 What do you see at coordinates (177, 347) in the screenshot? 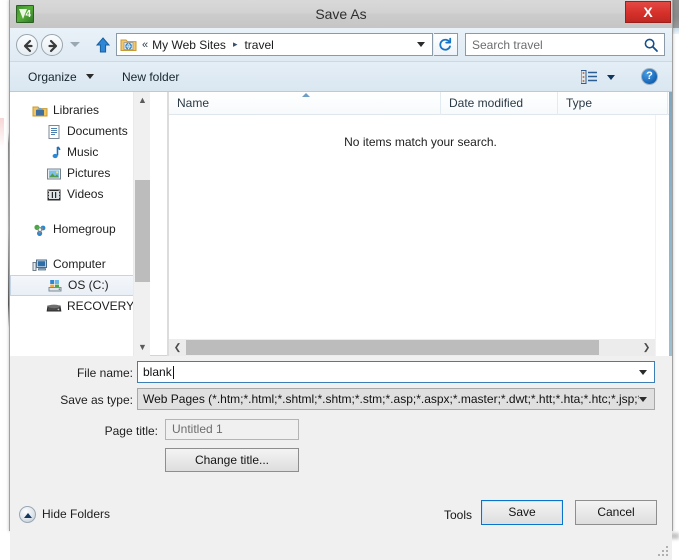
I see `chevron-left-icon: ❮` at bounding box center [177, 347].